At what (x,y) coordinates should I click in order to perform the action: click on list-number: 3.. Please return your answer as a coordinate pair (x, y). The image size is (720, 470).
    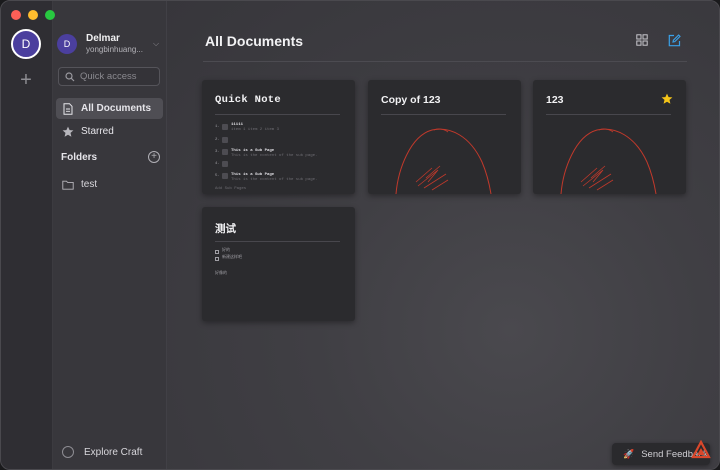
    Looking at the image, I should click on (217, 152).